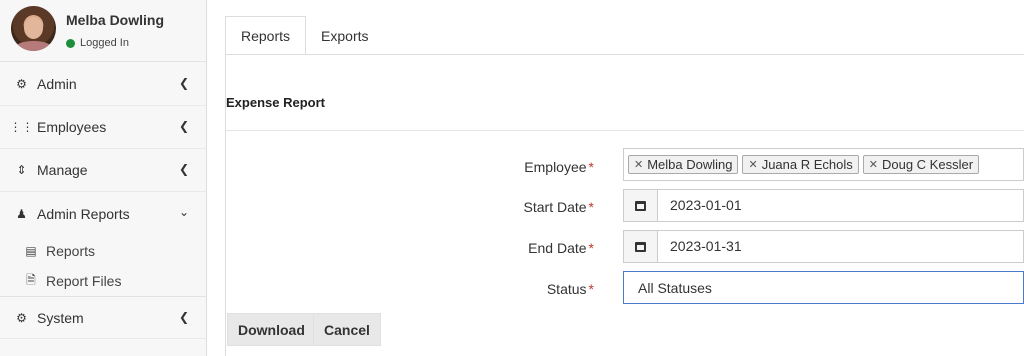 This screenshot has height=356, width=1024. What do you see at coordinates (72, 127) in the screenshot?
I see `sidebar-item-label: Employees` at bounding box center [72, 127].